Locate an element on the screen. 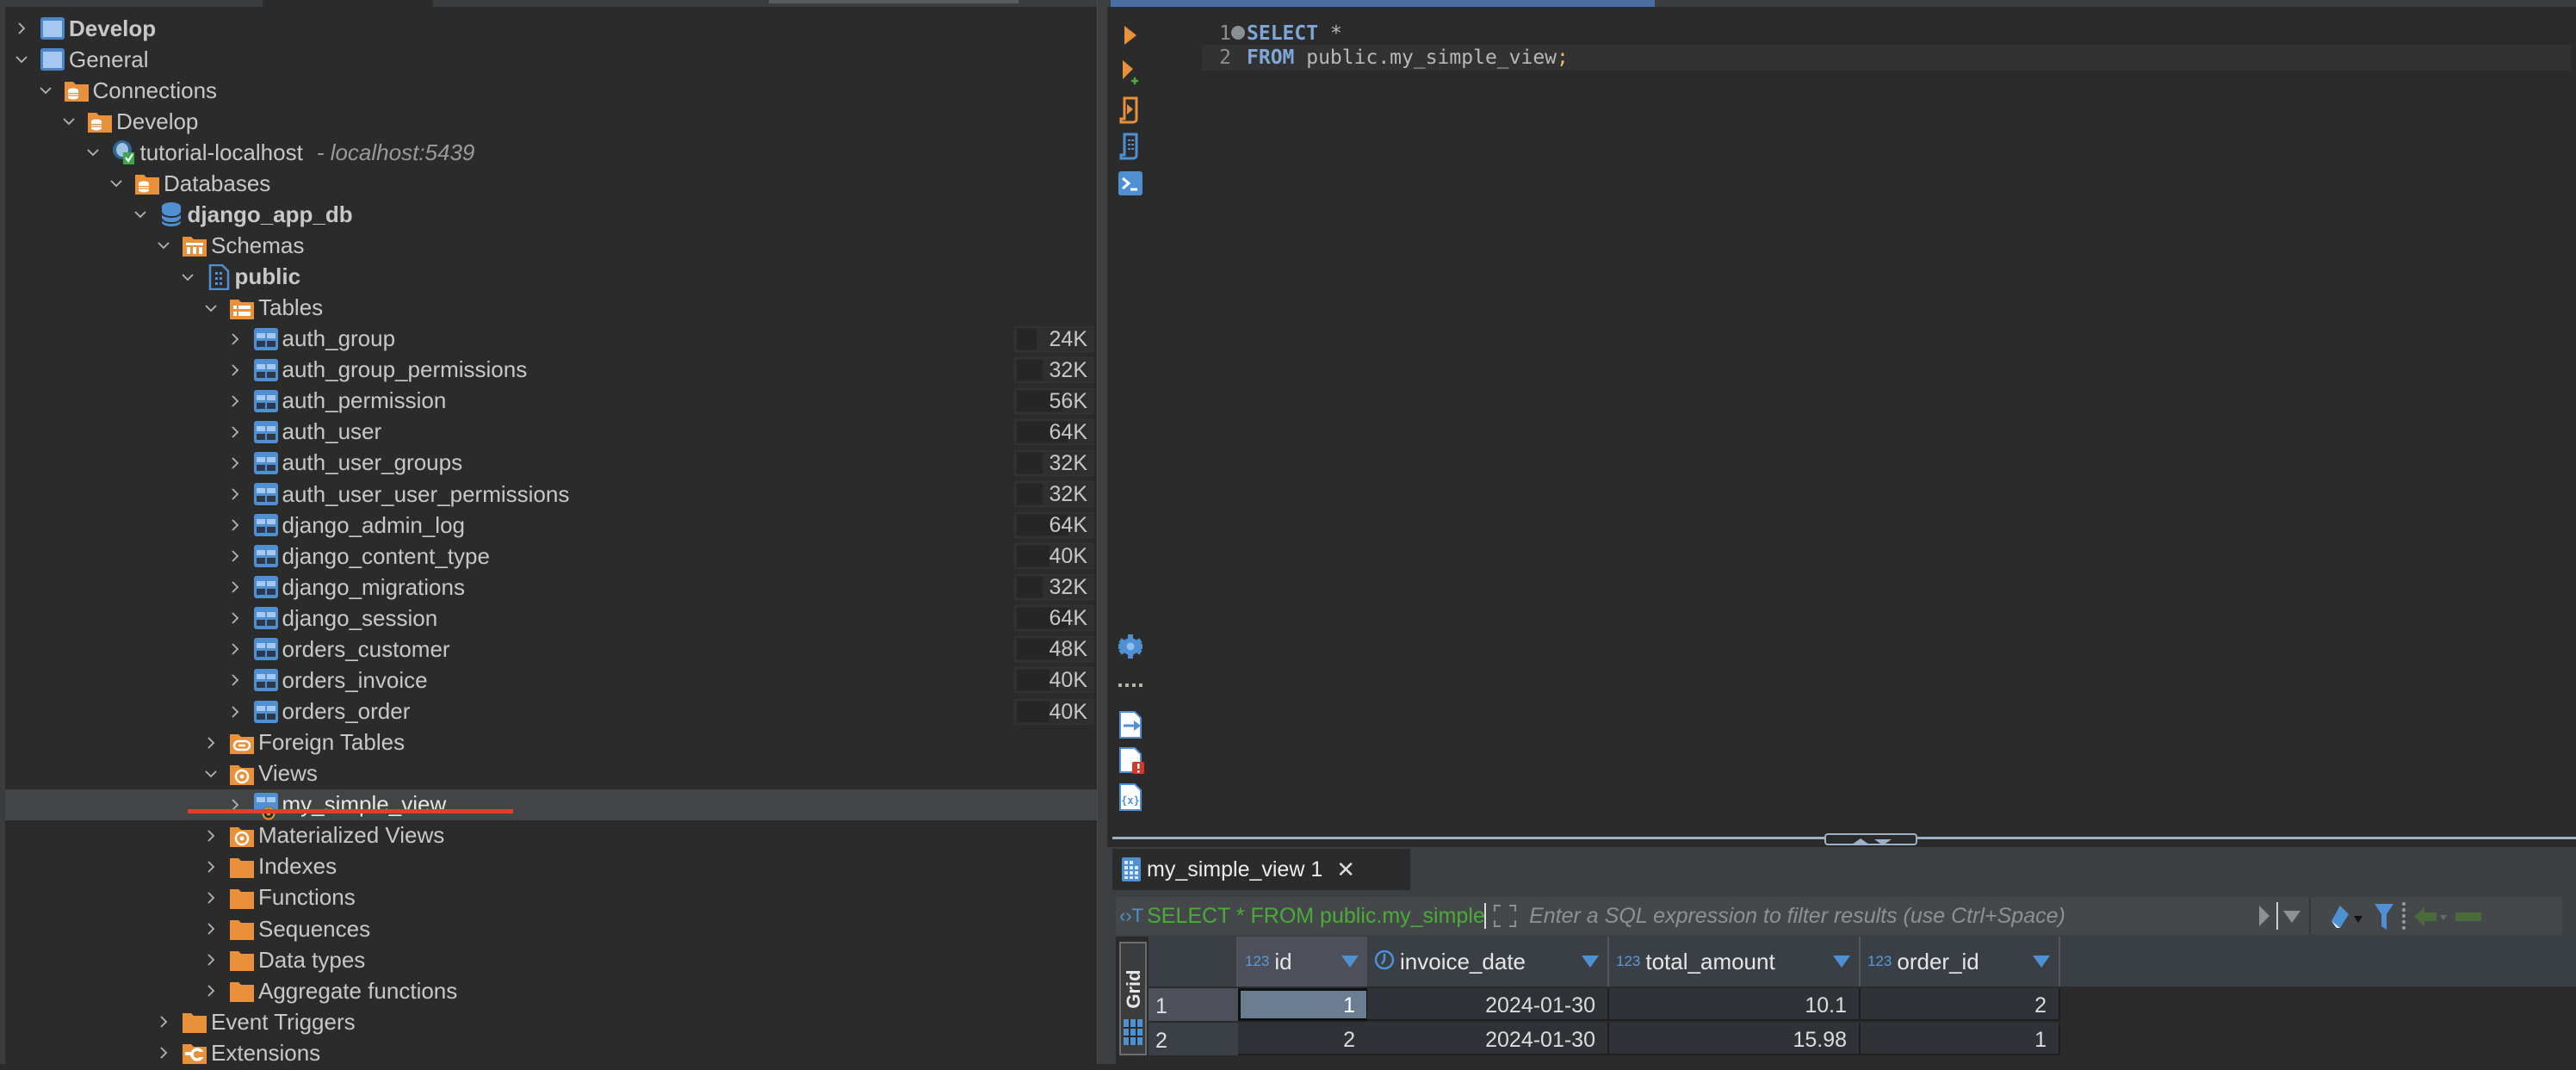 The width and height of the screenshot is (2576, 1070). execute-script-new-tabs-icon is located at coordinates (1131, 146).